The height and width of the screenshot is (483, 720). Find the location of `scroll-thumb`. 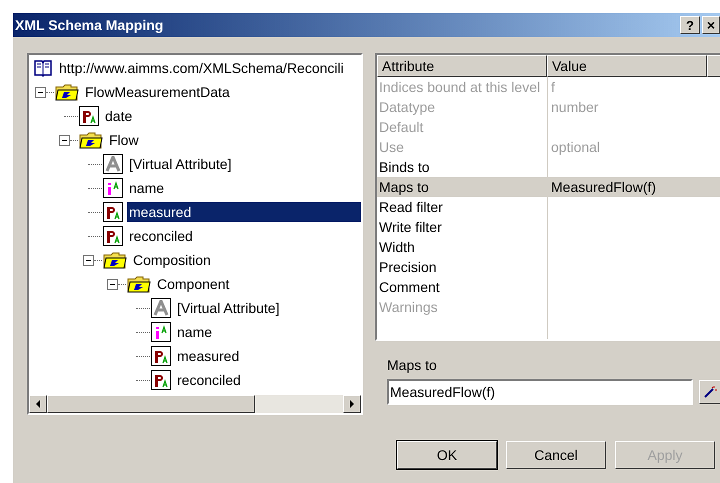

scroll-thumb is located at coordinates (151, 404).